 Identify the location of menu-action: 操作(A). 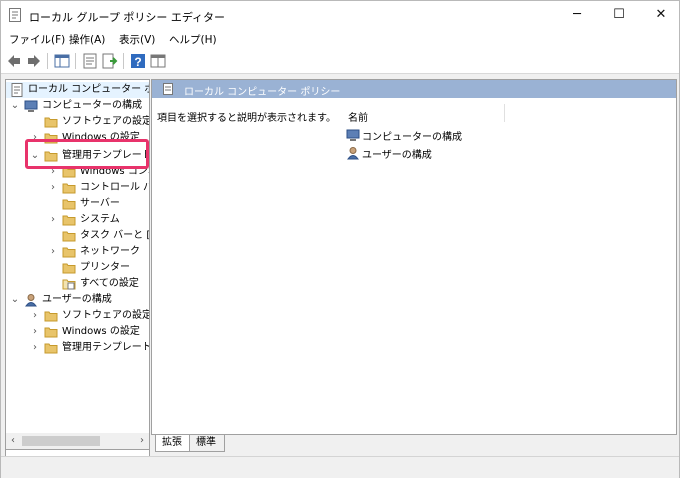
(87, 39).